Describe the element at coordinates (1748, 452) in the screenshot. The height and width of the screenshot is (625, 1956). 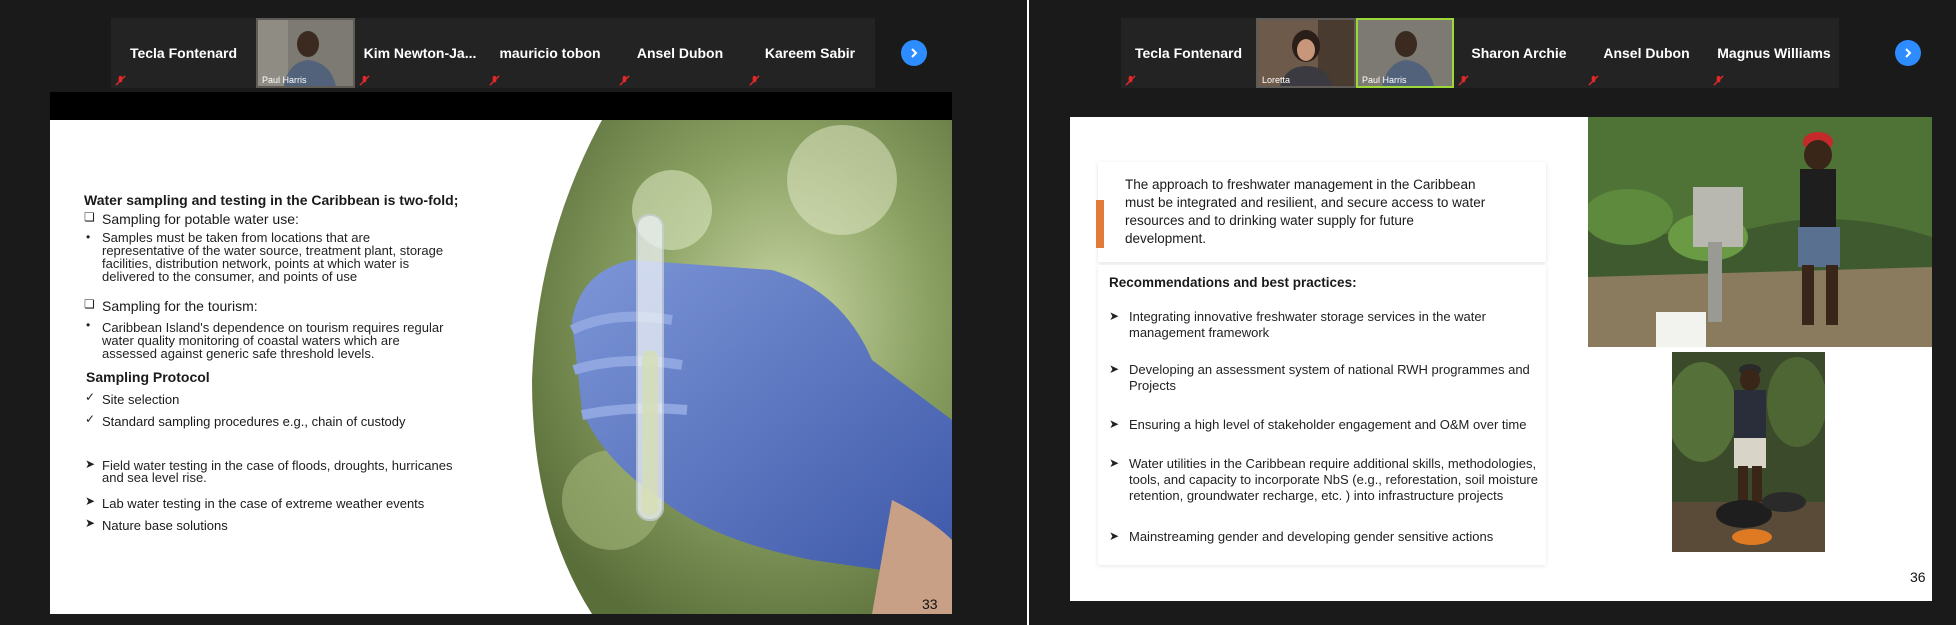
I see `man-cooking-outdoors-photo` at that location.